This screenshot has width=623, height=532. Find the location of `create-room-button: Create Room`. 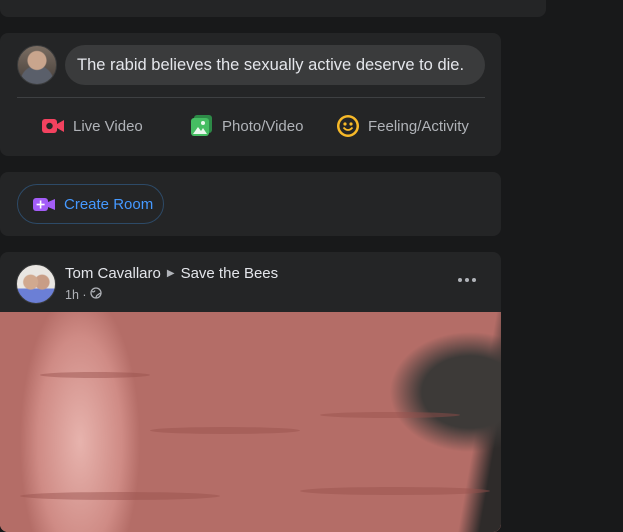

create-room-button: Create Room is located at coordinates (90, 204).